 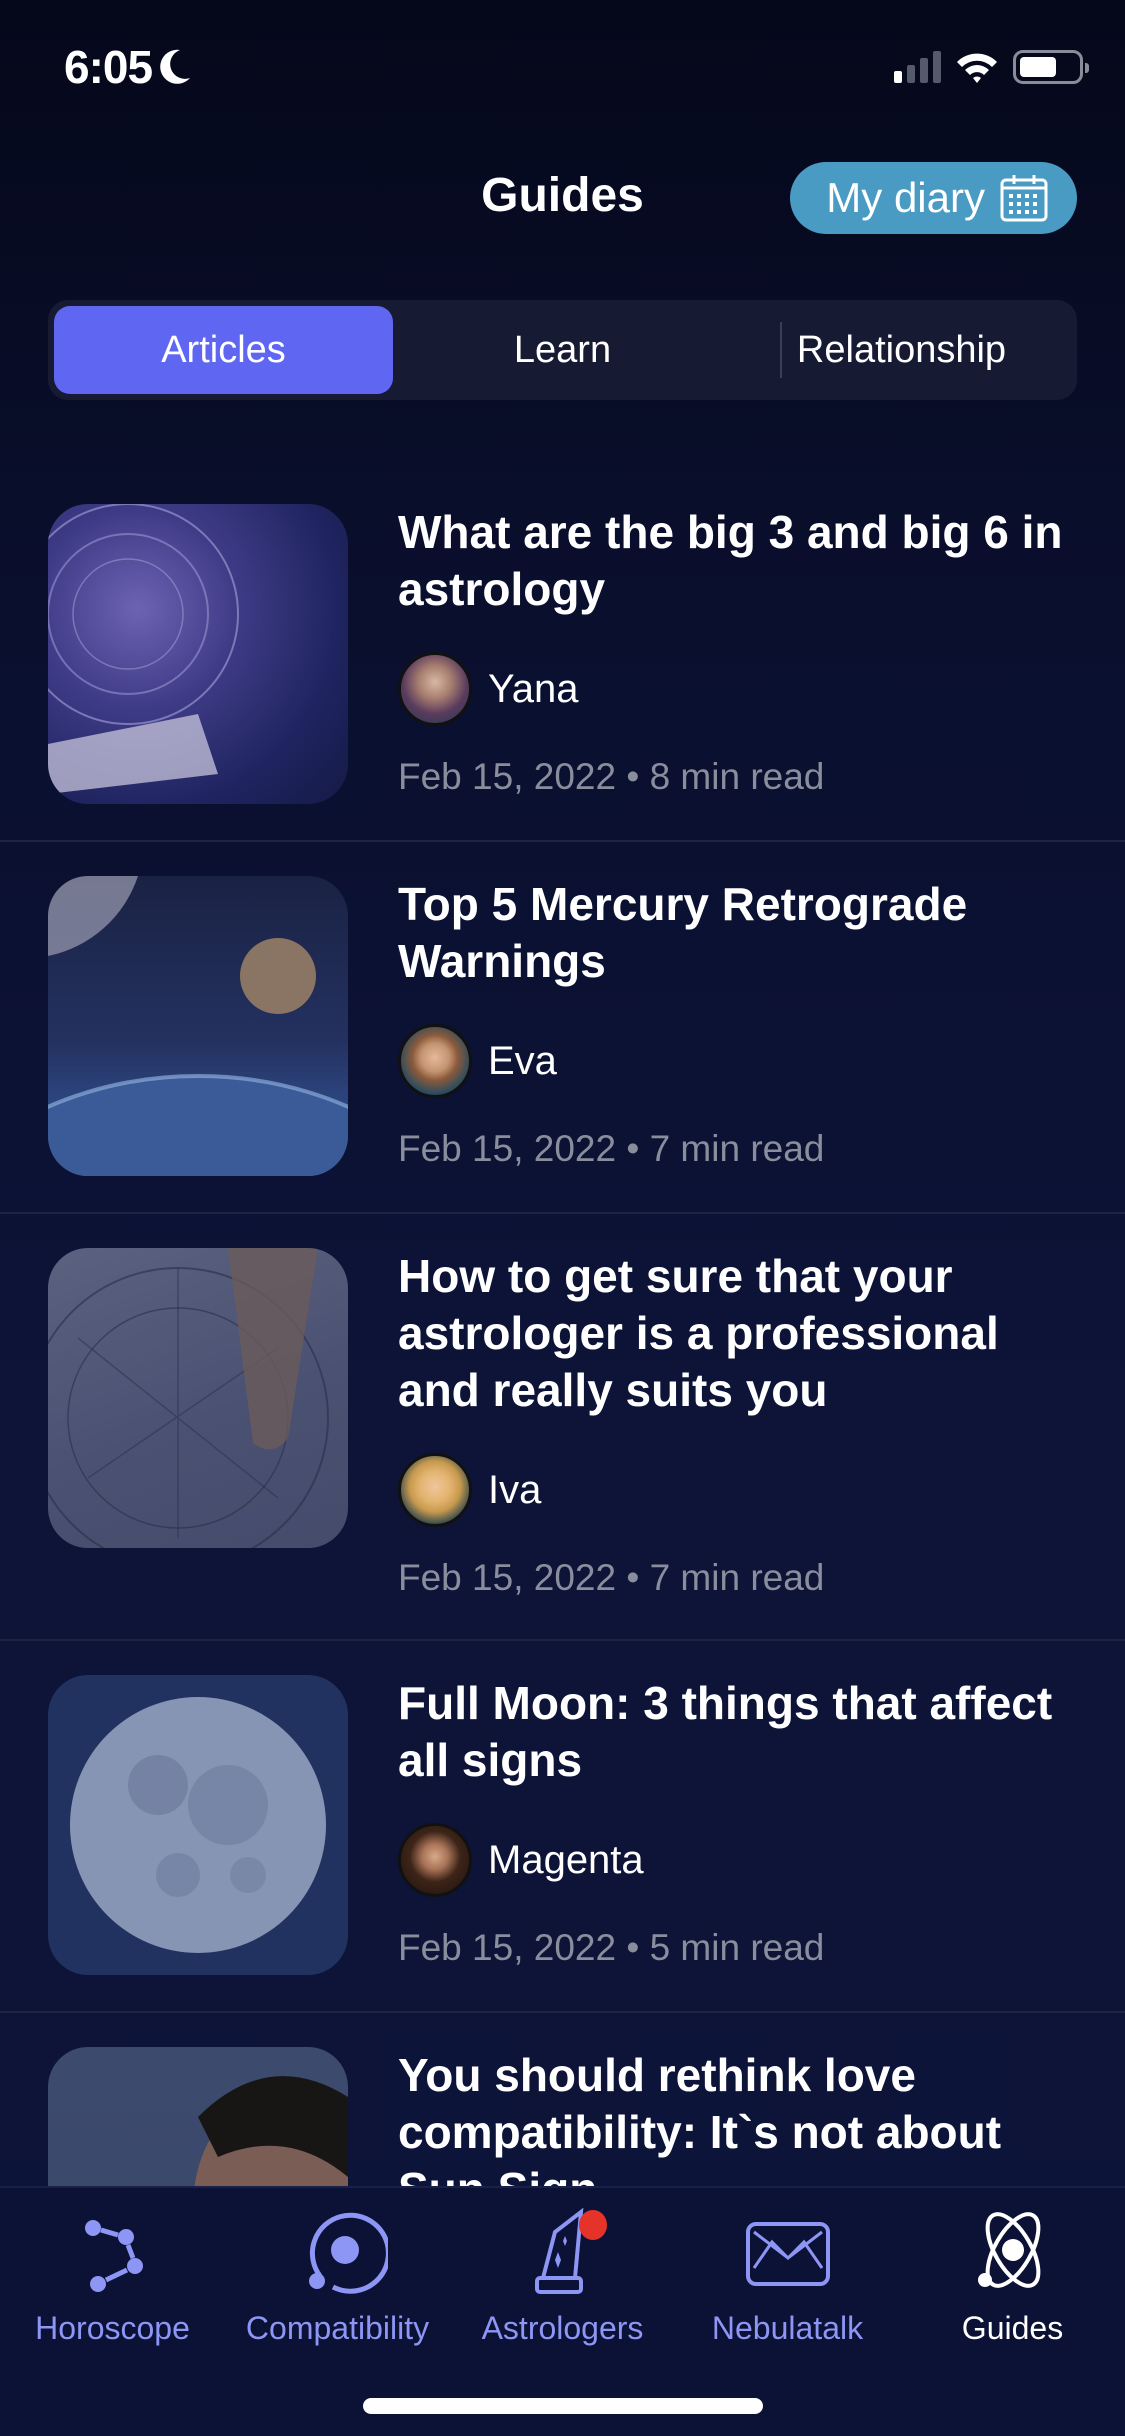 I want to click on natal-chart-drawing-image, so click(x=198, y=1398).